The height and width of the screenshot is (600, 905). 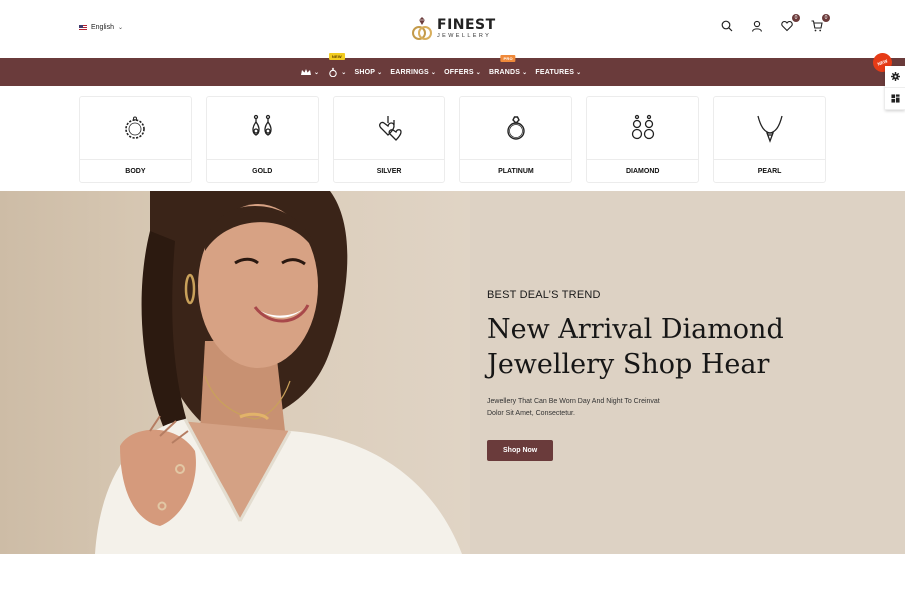 I want to click on hero-description-line-2: Dolor Sit Amet, Consectetur., so click(x=531, y=413).